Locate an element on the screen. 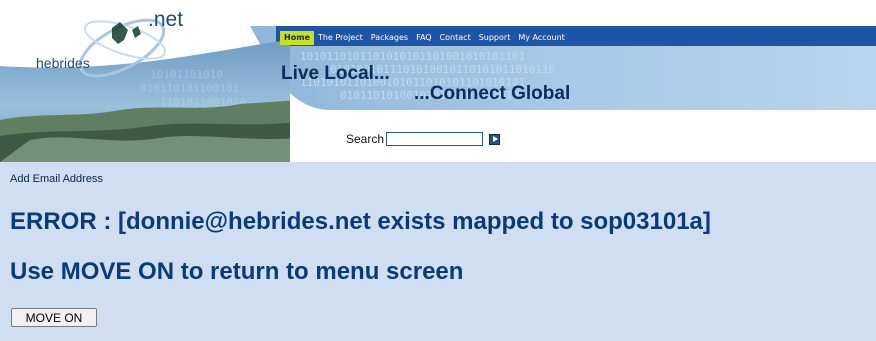 The image size is (876, 341). svg-text: 10101101010 is located at coordinates (186, 74).